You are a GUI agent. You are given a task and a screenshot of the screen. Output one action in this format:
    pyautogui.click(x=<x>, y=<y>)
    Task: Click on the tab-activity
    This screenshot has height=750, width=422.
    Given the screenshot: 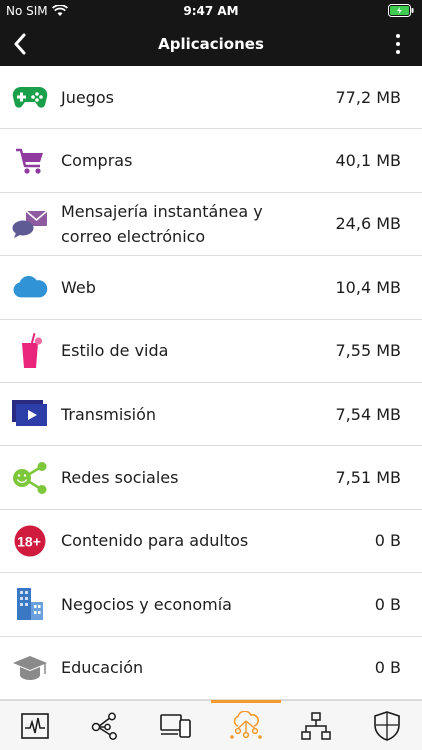 What is the action you would take?
    pyautogui.click(x=35, y=725)
    